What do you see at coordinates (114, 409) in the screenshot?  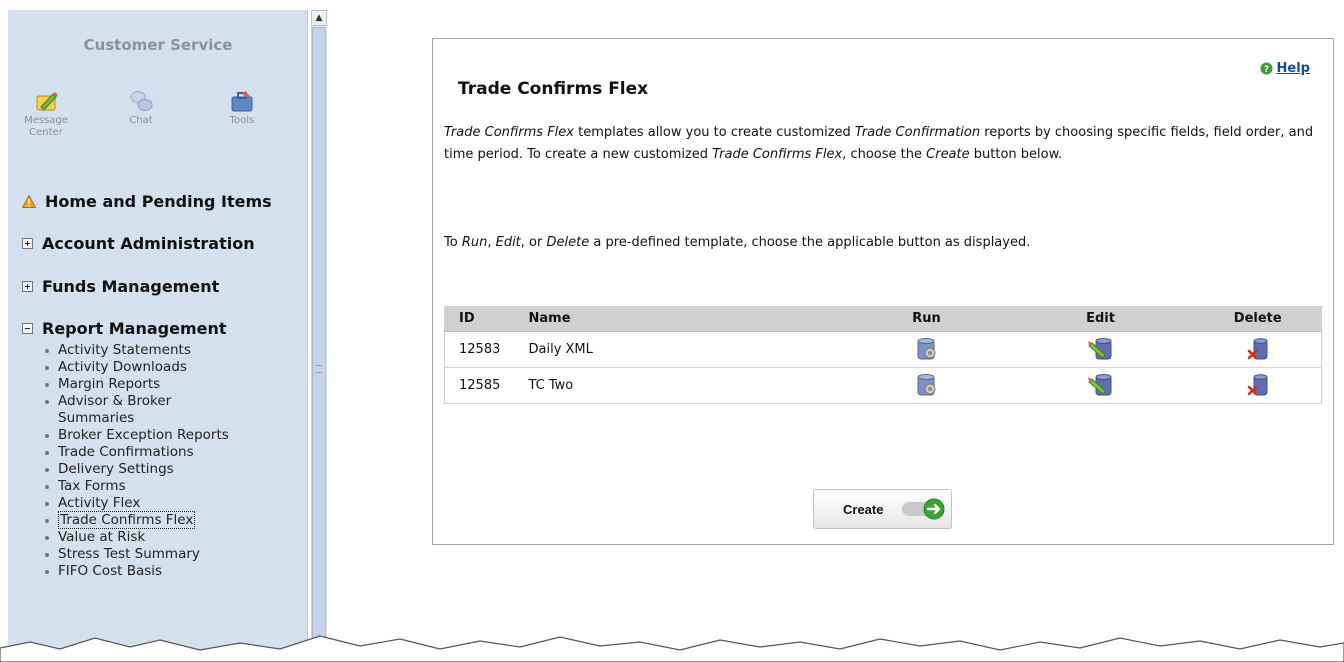 I see `report-item-advisor-broker-summaries: Advisor & Broker Summaries` at bounding box center [114, 409].